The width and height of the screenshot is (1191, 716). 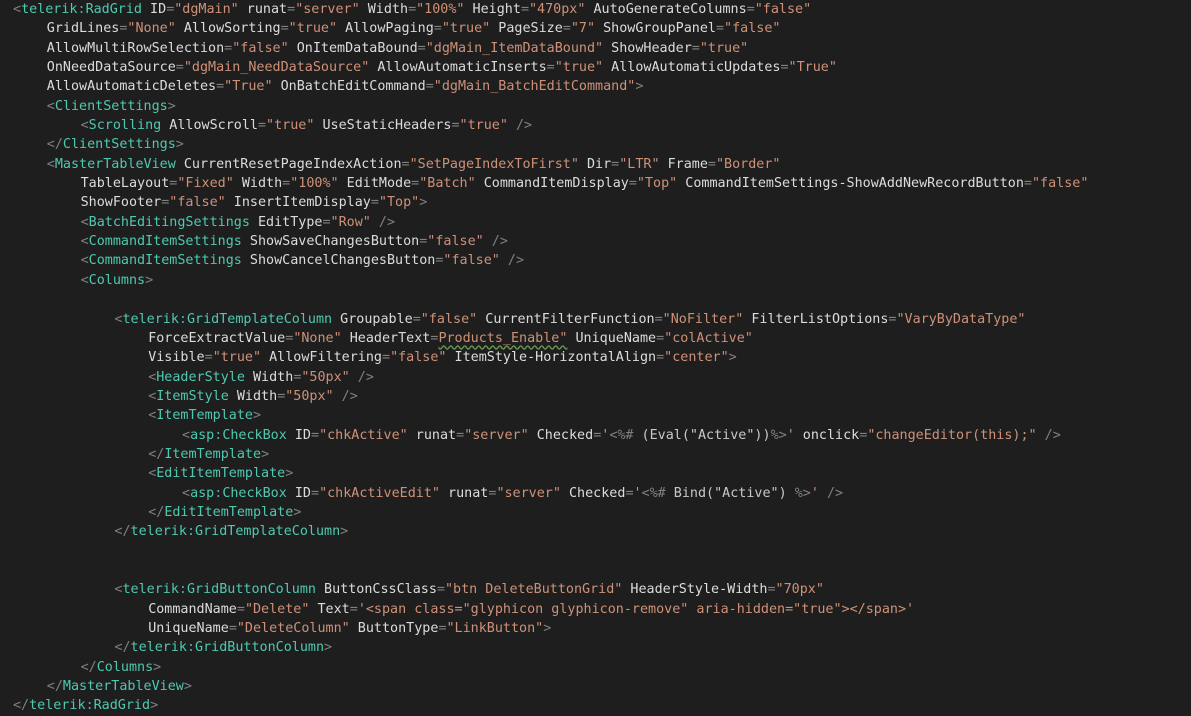 I want to click on code-token: CommandName, so click(x=192, y=609).